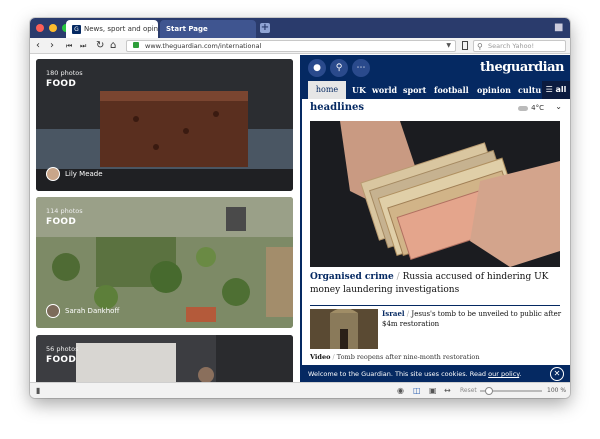 The height and width of the screenshot is (439, 600). Describe the element at coordinates (359, 90) in the screenshot. I see `nav-item-uk: UK` at that location.